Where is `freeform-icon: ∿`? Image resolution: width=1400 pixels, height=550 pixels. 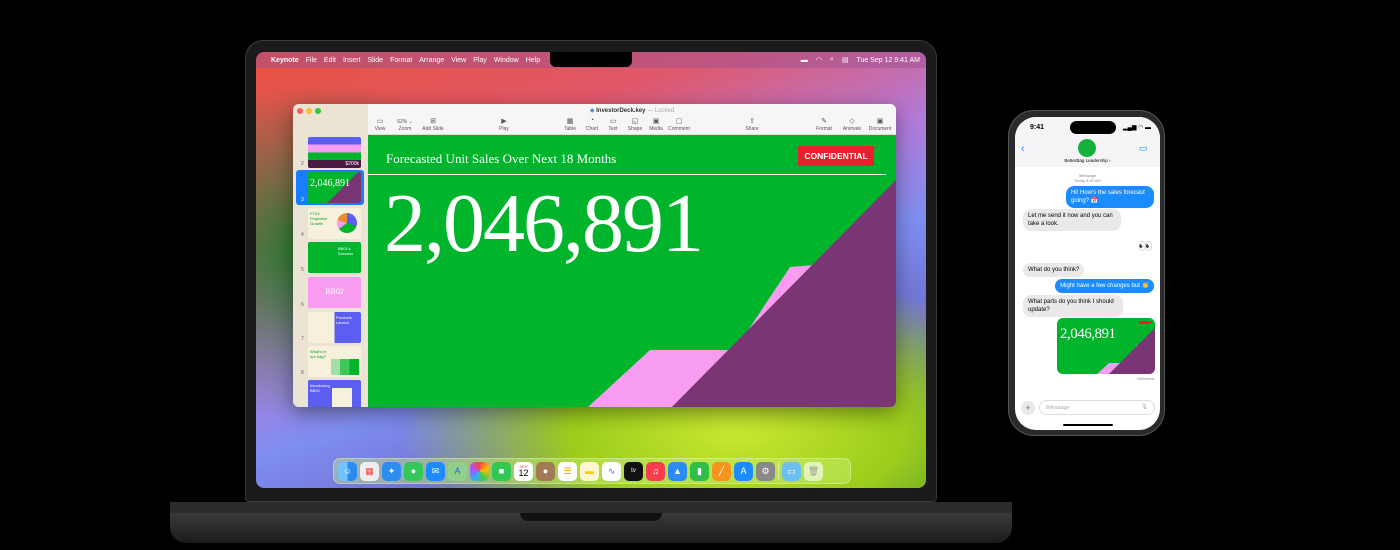 freeform-icon: ∿ is located at coordinates (611, 471).